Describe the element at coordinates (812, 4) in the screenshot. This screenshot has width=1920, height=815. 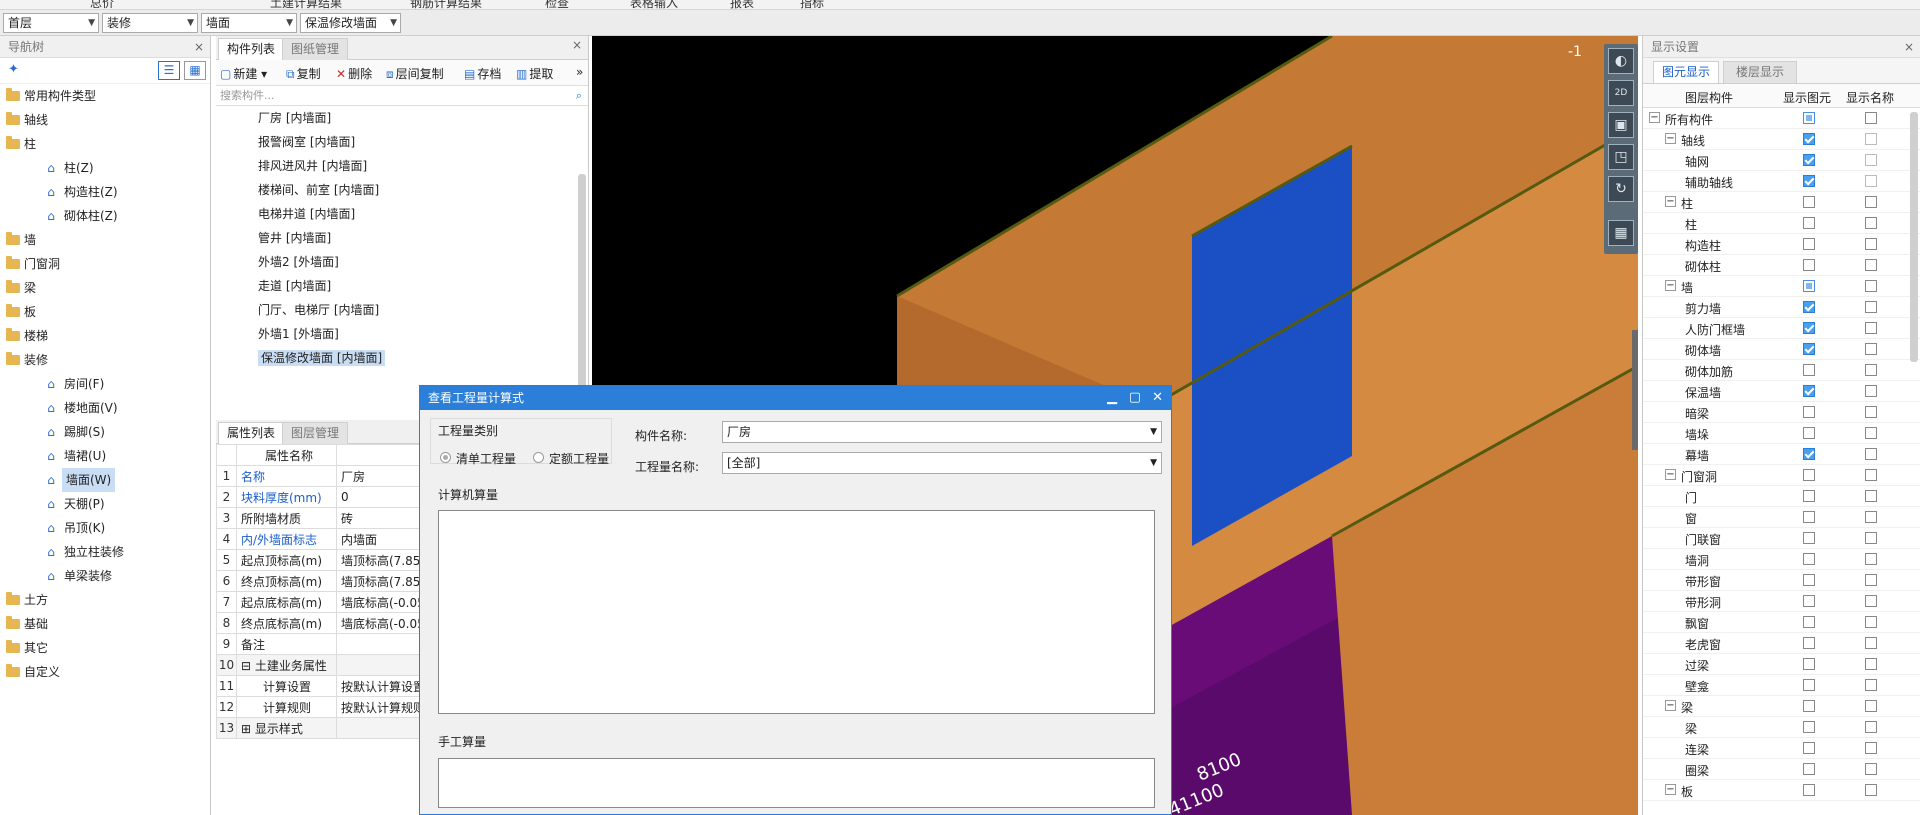
I see `top-menu-item: 指标` at that location.